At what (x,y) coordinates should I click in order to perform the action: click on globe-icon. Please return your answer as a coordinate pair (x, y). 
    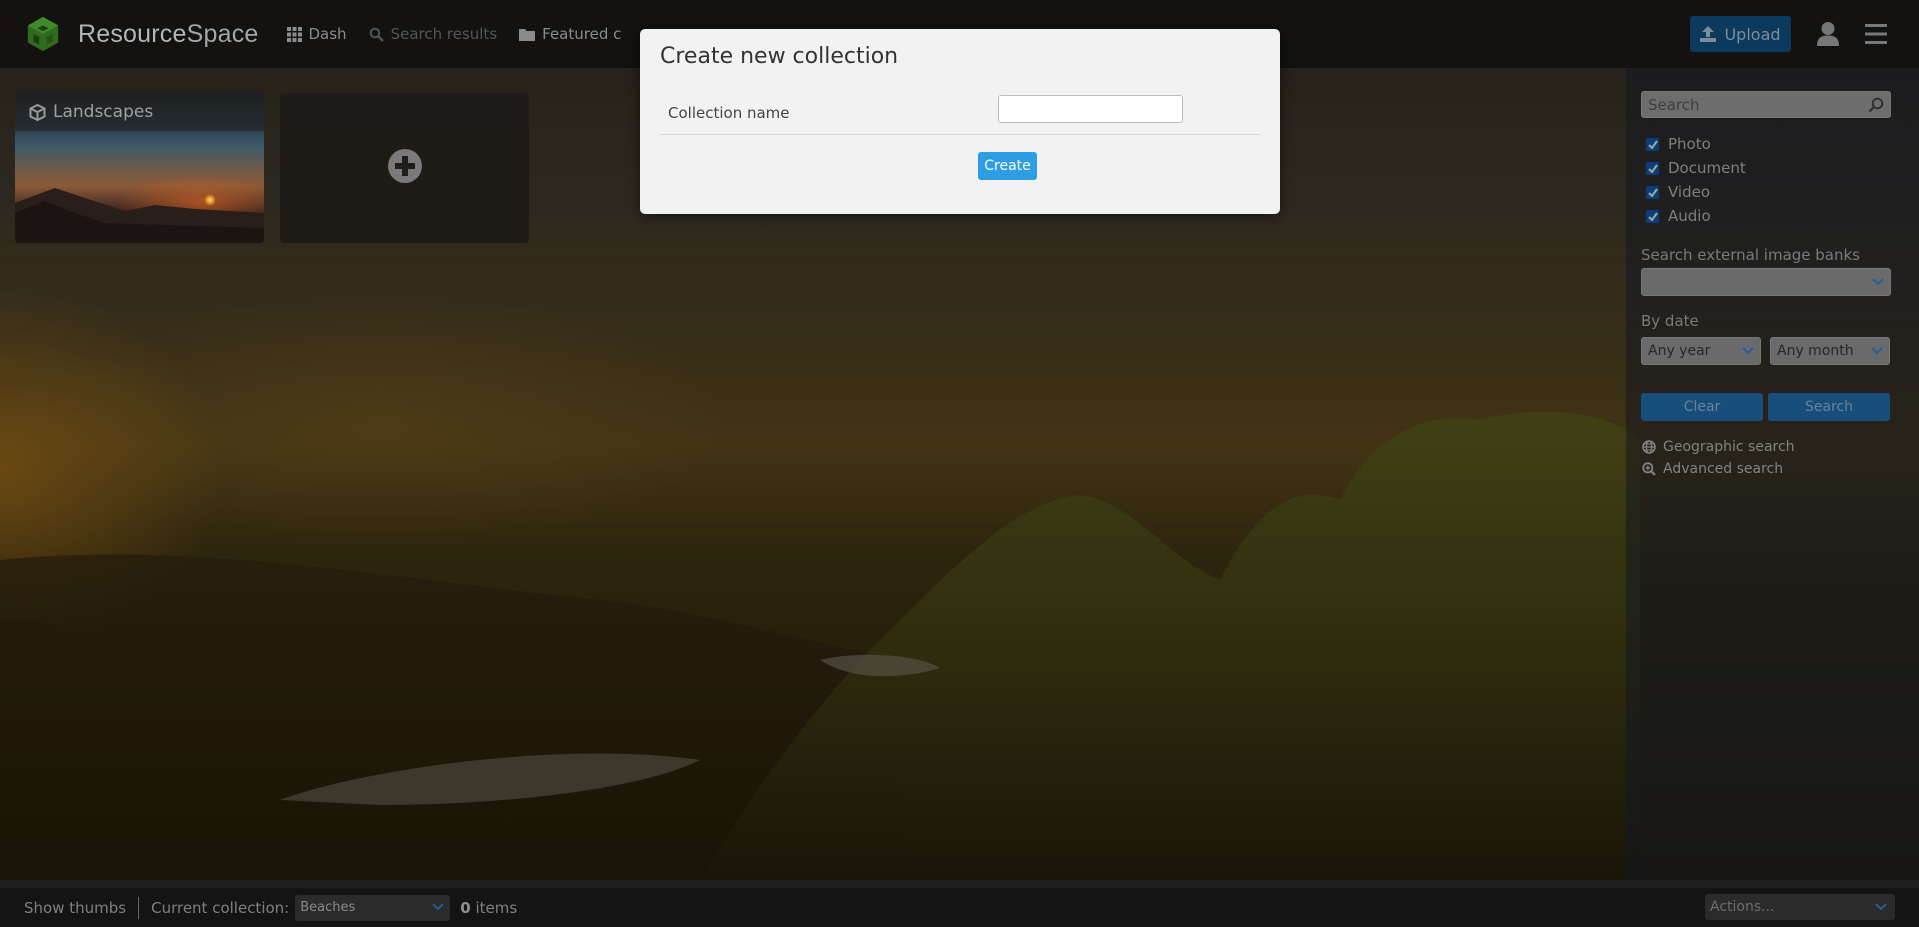
    Looking at the image, I should click on (1649, 447).